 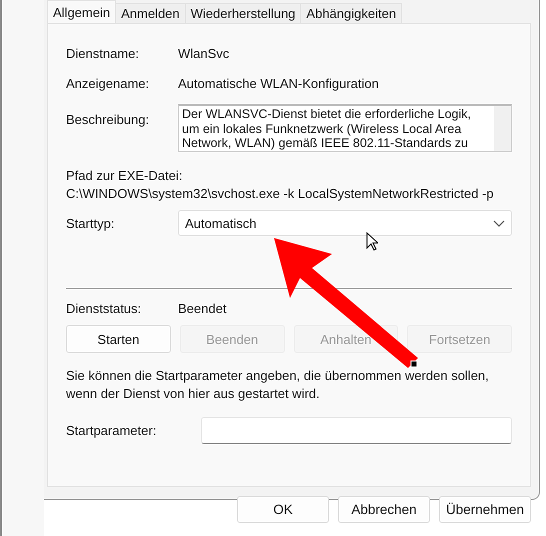 What do you see at coordinates (485, 509) in the screenshot?
I see `dialog-button: Übernehmen` at bounding box center [485, 509].